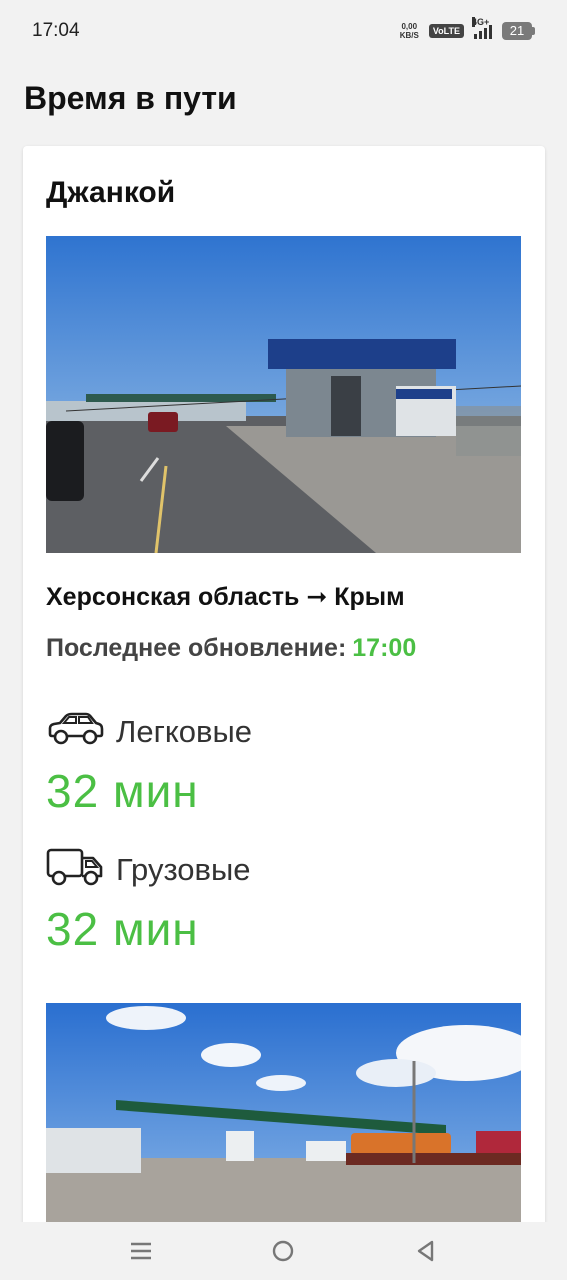 The image size is (567, 1280). Describe the element at coordinates (225, 597) in the screenshot. I see `route-text: Херсонская область ➞ Крым` at that location.